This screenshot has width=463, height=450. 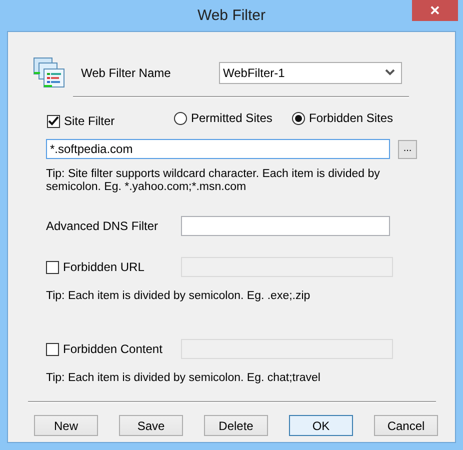 What do you see at coordinates (113, 267) in the screenshot?
I see `forbidden-url-checkbox: Forbidden URL` at bounding box center [113, 267].